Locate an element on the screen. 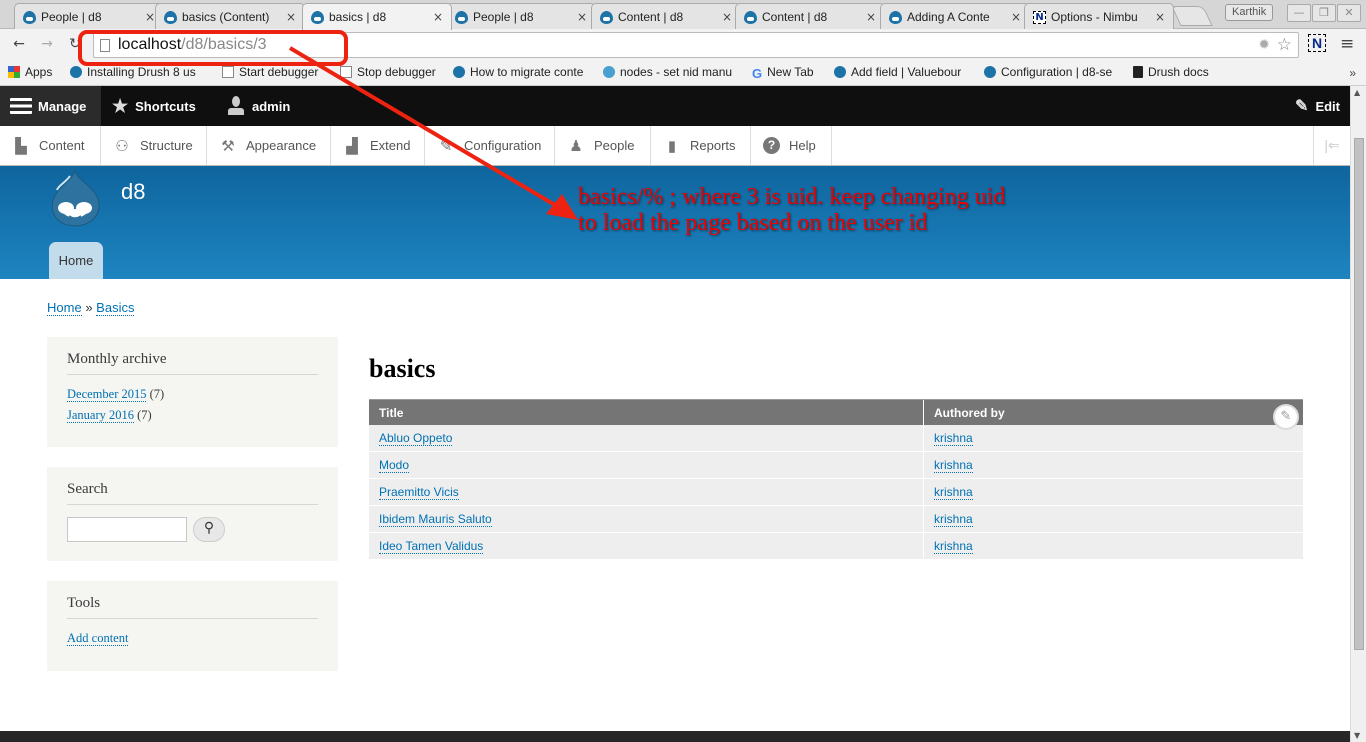  tray-item-extend: ▟ Extend is located at coordinates (378, 145).